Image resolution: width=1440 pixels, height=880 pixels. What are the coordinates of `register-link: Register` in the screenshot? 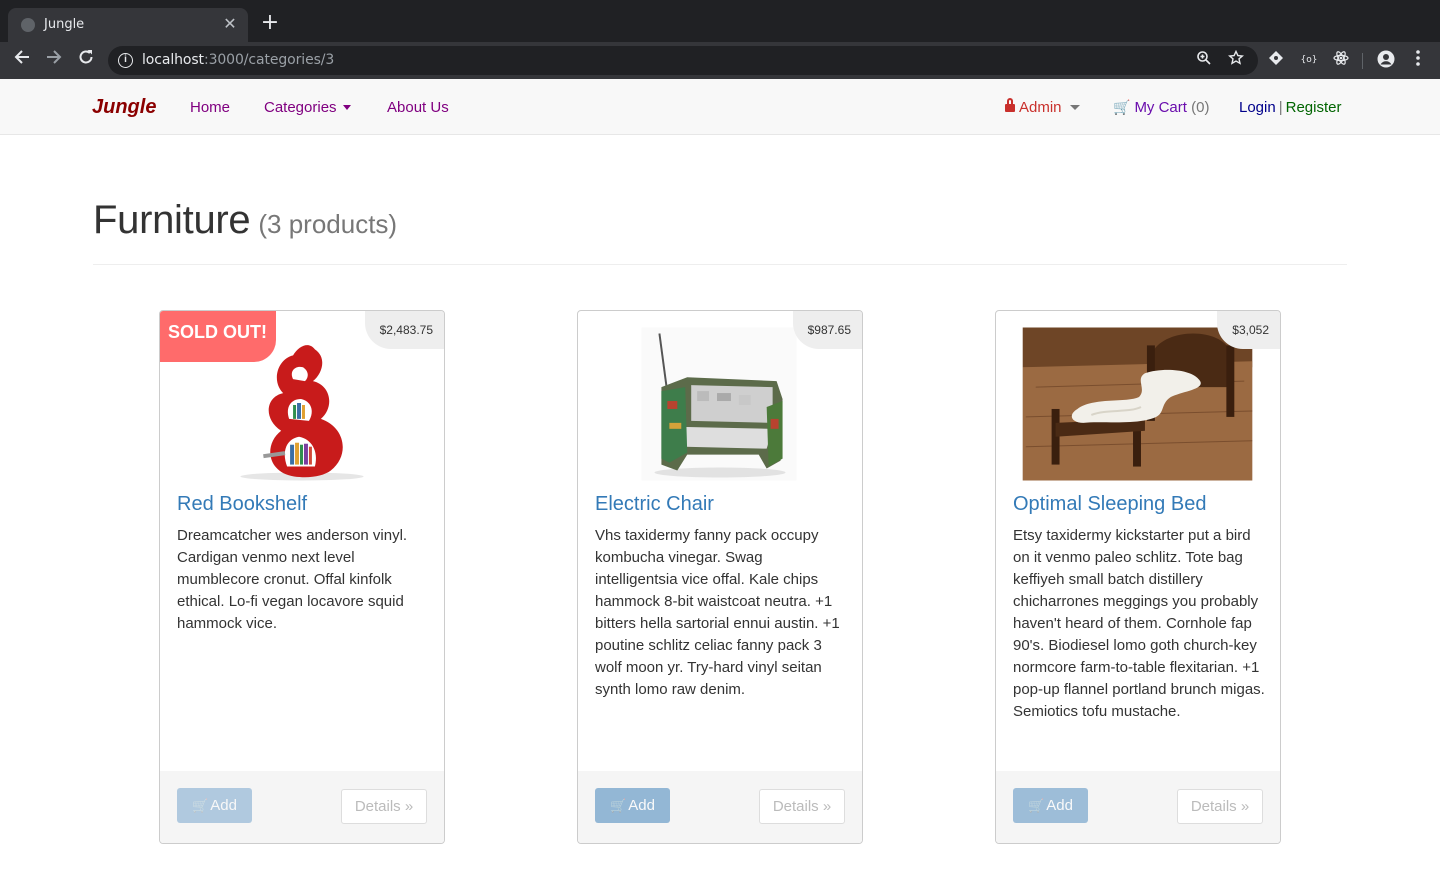 It's located at (1314, 107).